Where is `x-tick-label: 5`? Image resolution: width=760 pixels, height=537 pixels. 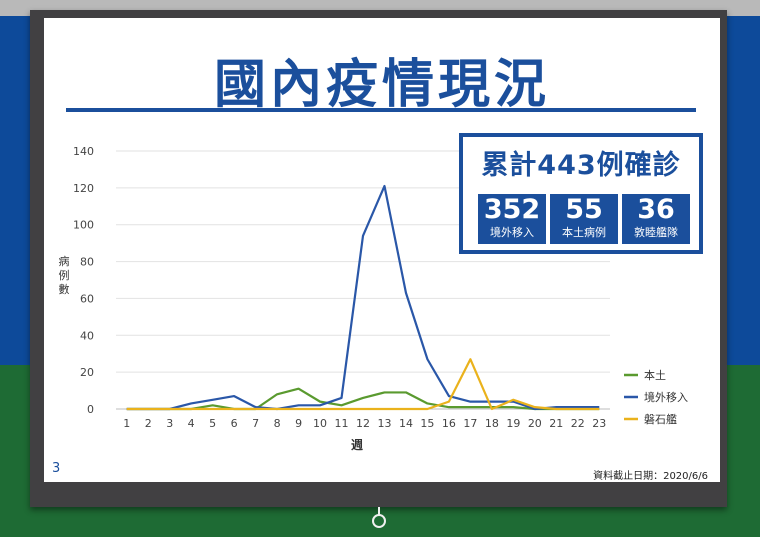
x-tick-label: 5 is located at coordinates (212, 423).